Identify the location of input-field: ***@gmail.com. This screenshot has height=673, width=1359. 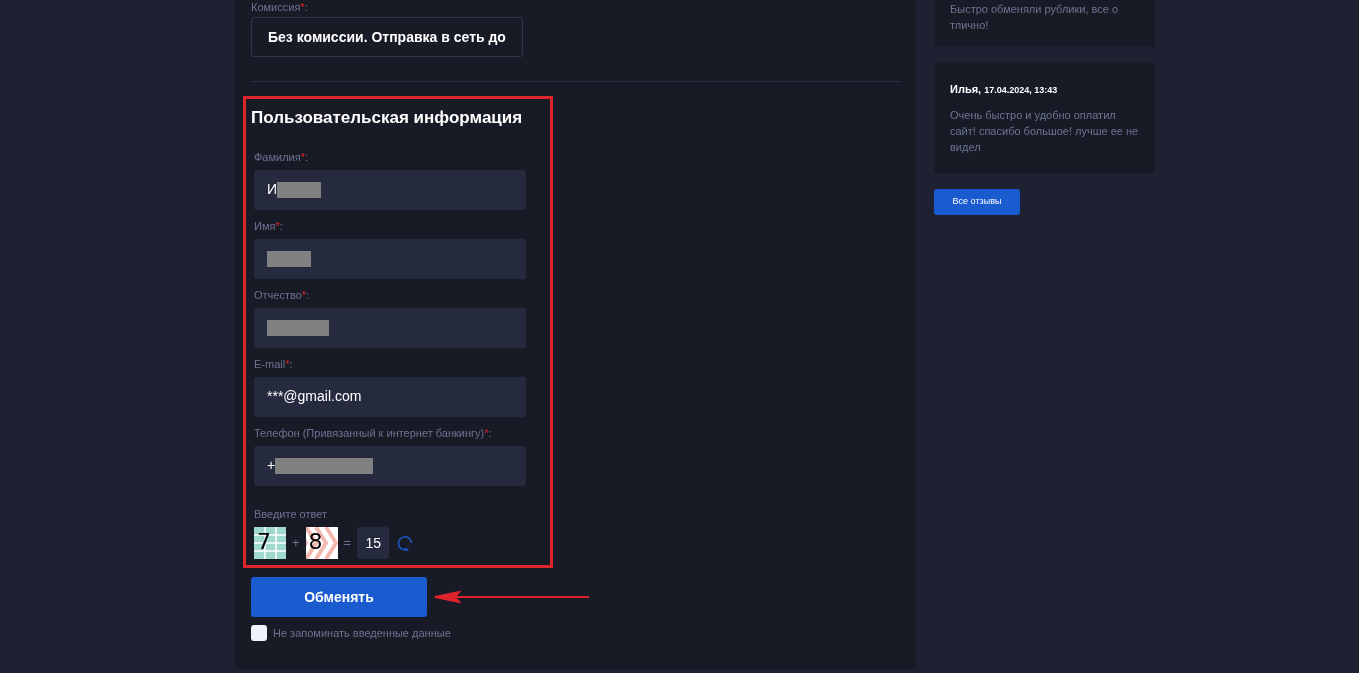
(390, 396).